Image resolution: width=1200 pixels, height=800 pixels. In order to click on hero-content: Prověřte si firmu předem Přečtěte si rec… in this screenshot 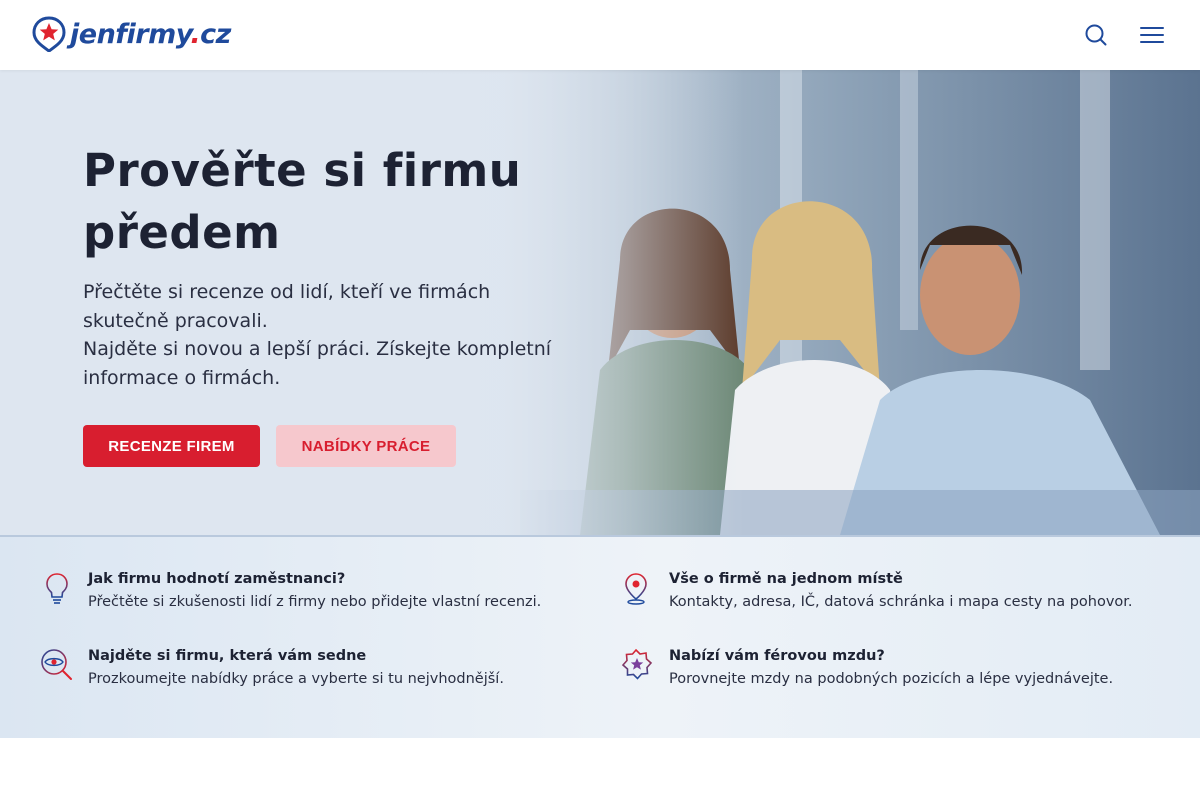, I will do `click(333, 266)`.